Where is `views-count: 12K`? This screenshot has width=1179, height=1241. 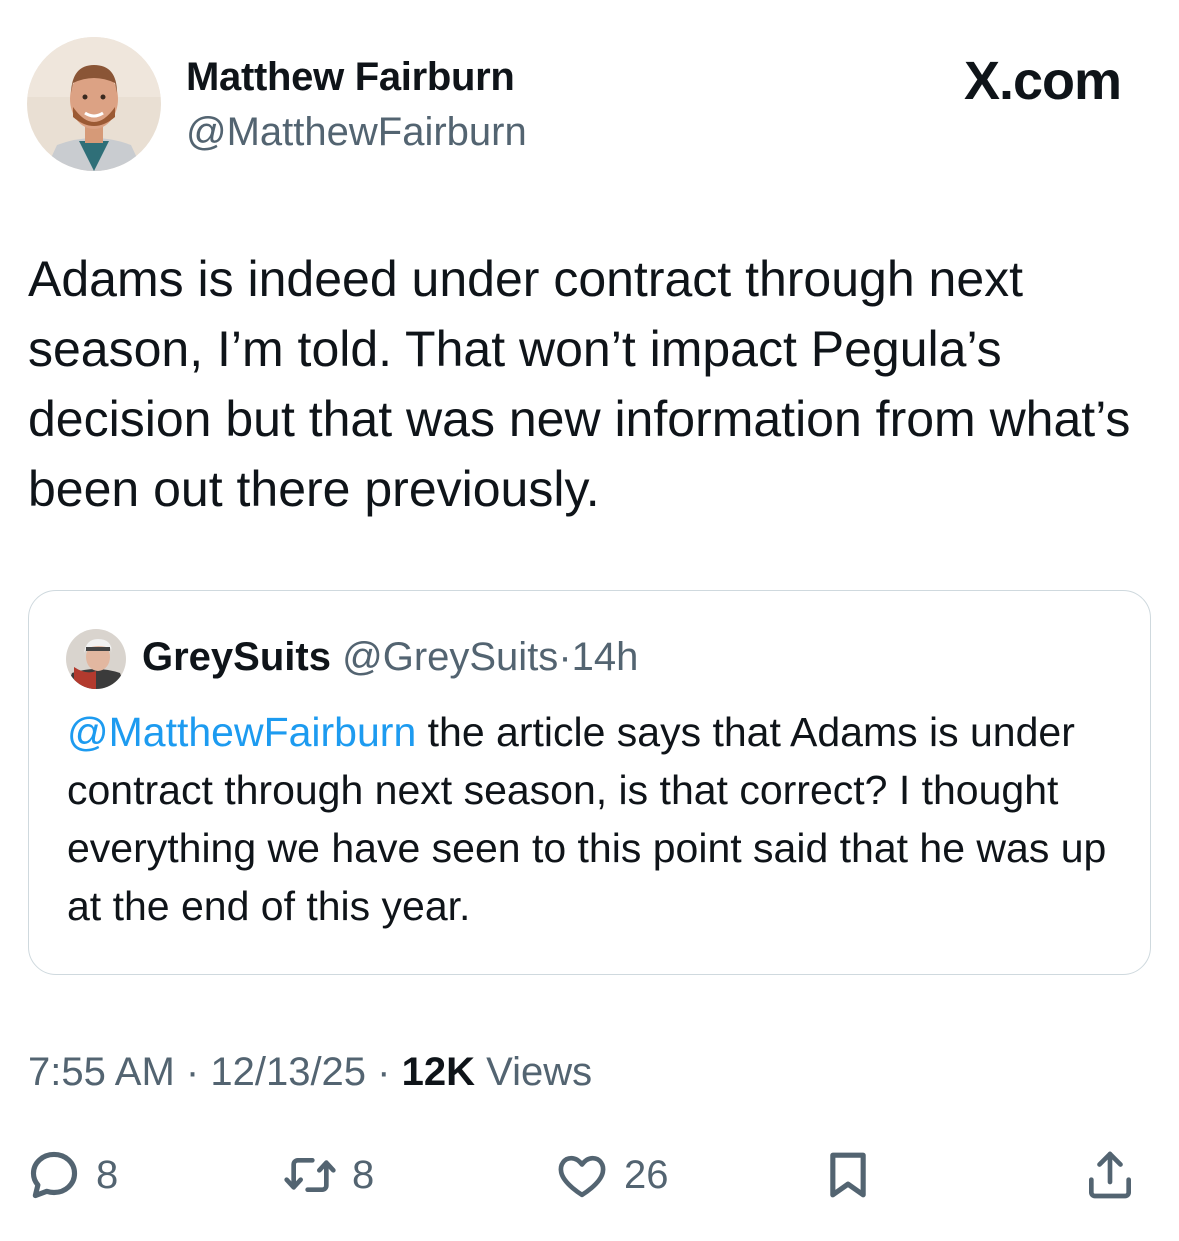
views-count: 12K is located at coordinates (438, 1072).